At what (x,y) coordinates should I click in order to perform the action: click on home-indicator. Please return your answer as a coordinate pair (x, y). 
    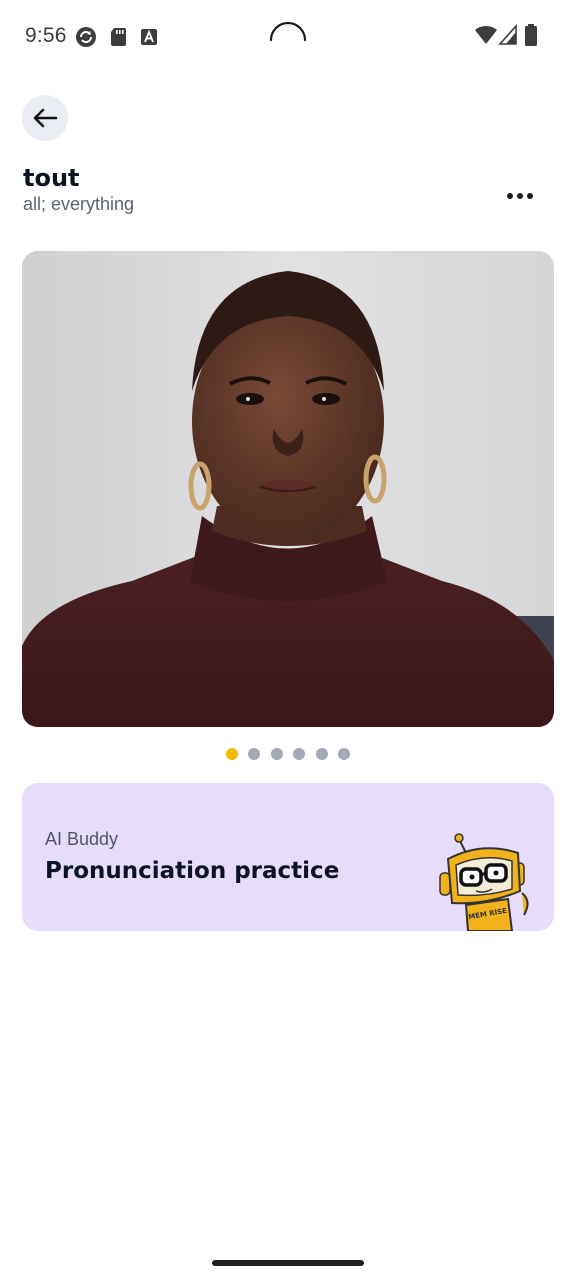
    Looking at the image, I should click on (288, 1263).